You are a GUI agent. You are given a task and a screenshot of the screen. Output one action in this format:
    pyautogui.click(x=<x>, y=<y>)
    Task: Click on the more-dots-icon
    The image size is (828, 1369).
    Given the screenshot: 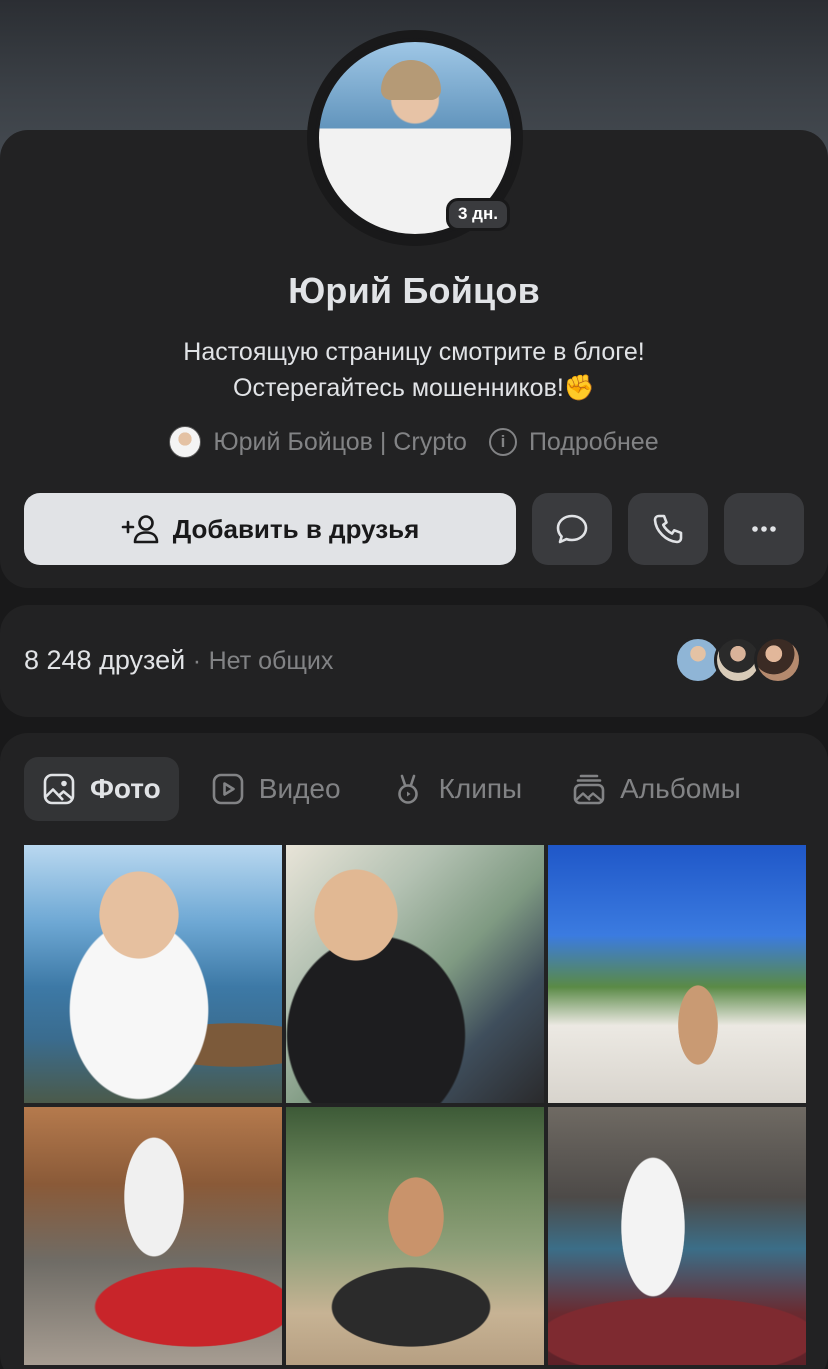 What is the action you would take?
    pyautogui.click(x=764, y=529)
    